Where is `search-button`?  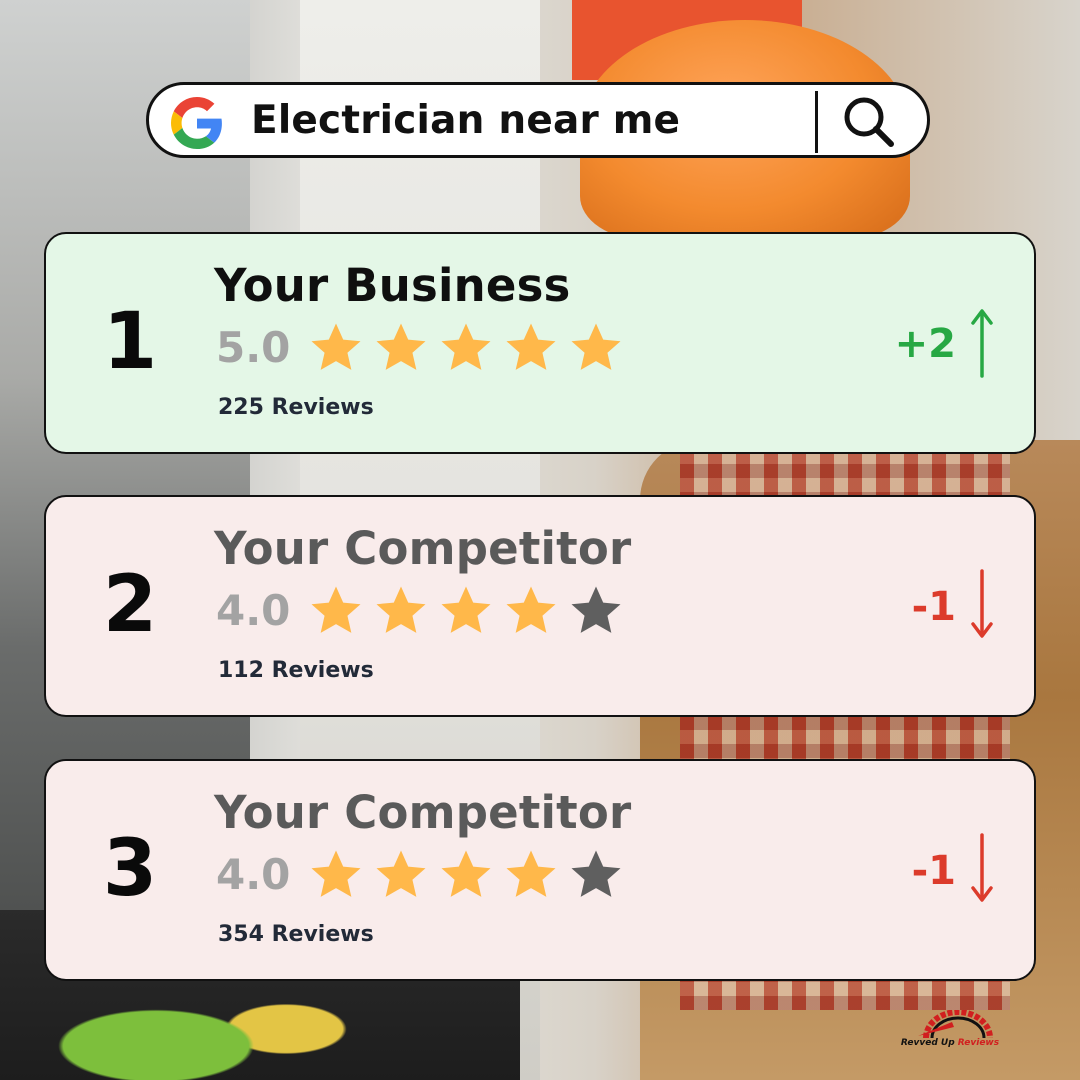
search-button is located at coordinates (869, 122).